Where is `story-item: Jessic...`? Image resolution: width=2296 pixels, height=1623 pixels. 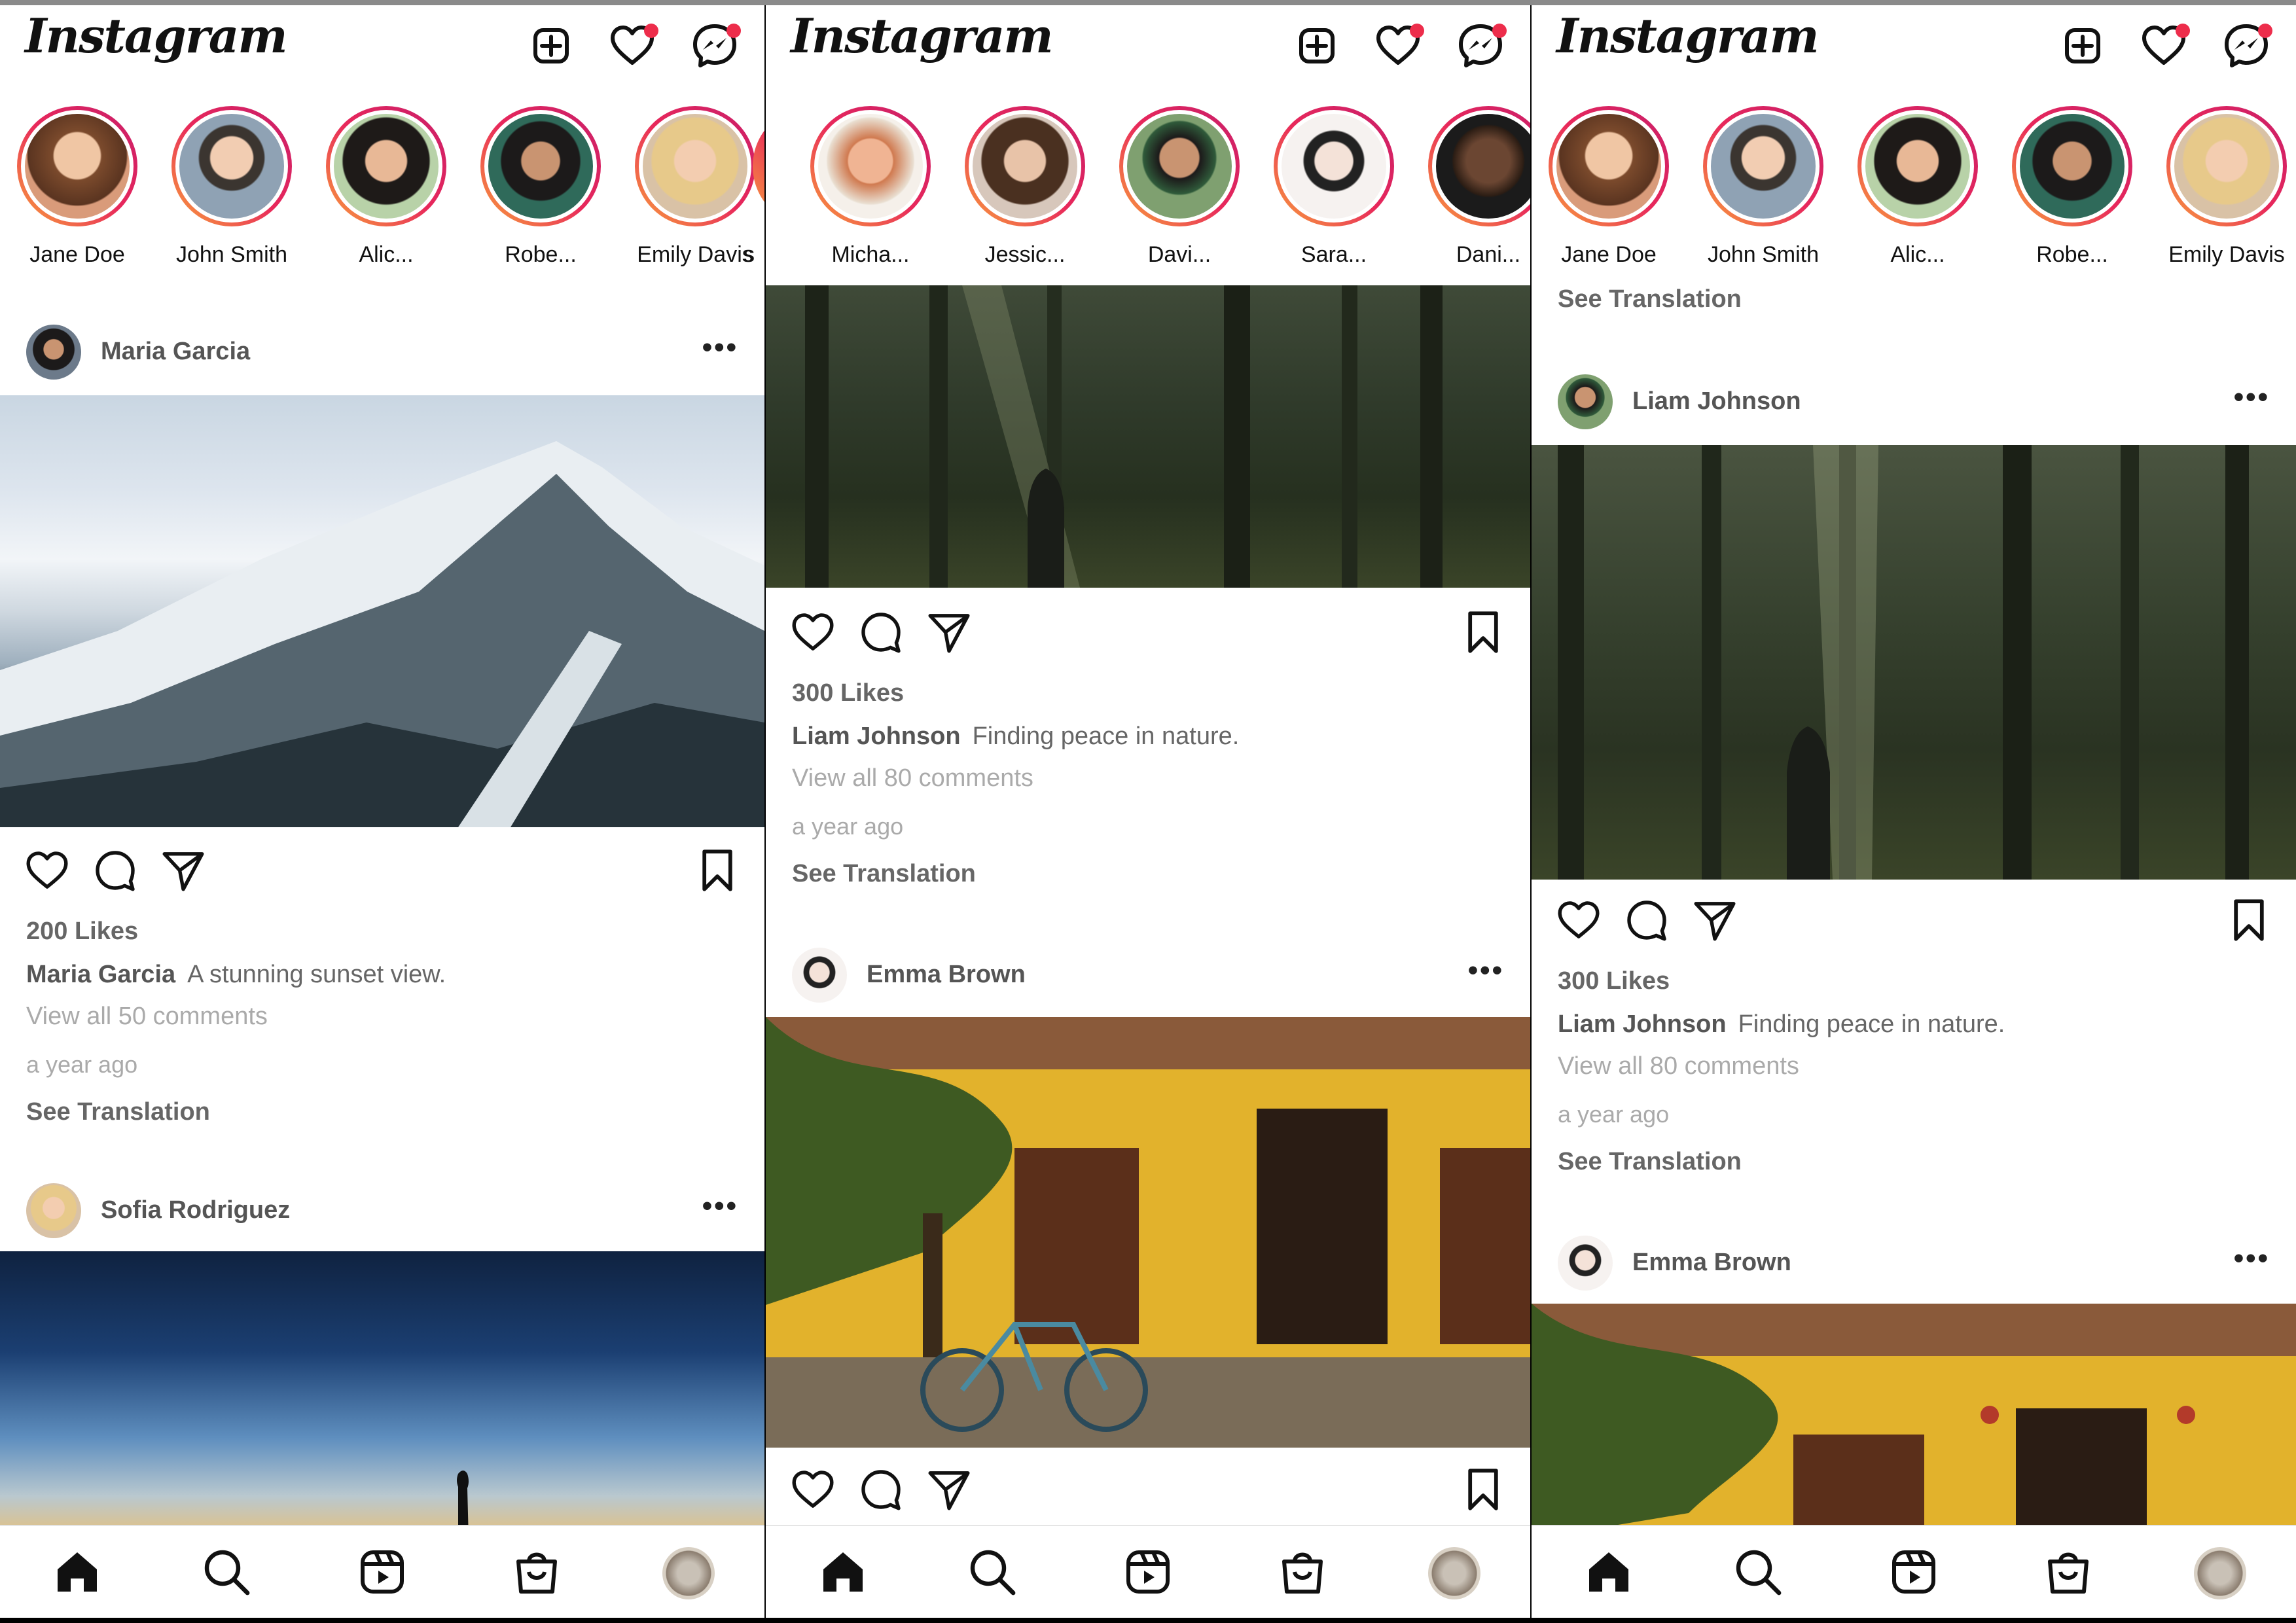 story-item: Jessic... is located at coordinates (1025, 191).